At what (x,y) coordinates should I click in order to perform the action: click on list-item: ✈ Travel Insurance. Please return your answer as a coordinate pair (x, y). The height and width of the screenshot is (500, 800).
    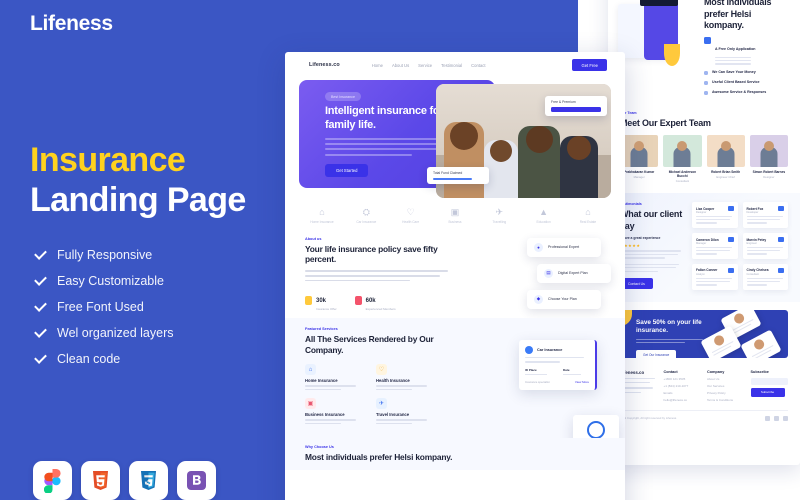
    Looking at the image, I should click on (404, 411).